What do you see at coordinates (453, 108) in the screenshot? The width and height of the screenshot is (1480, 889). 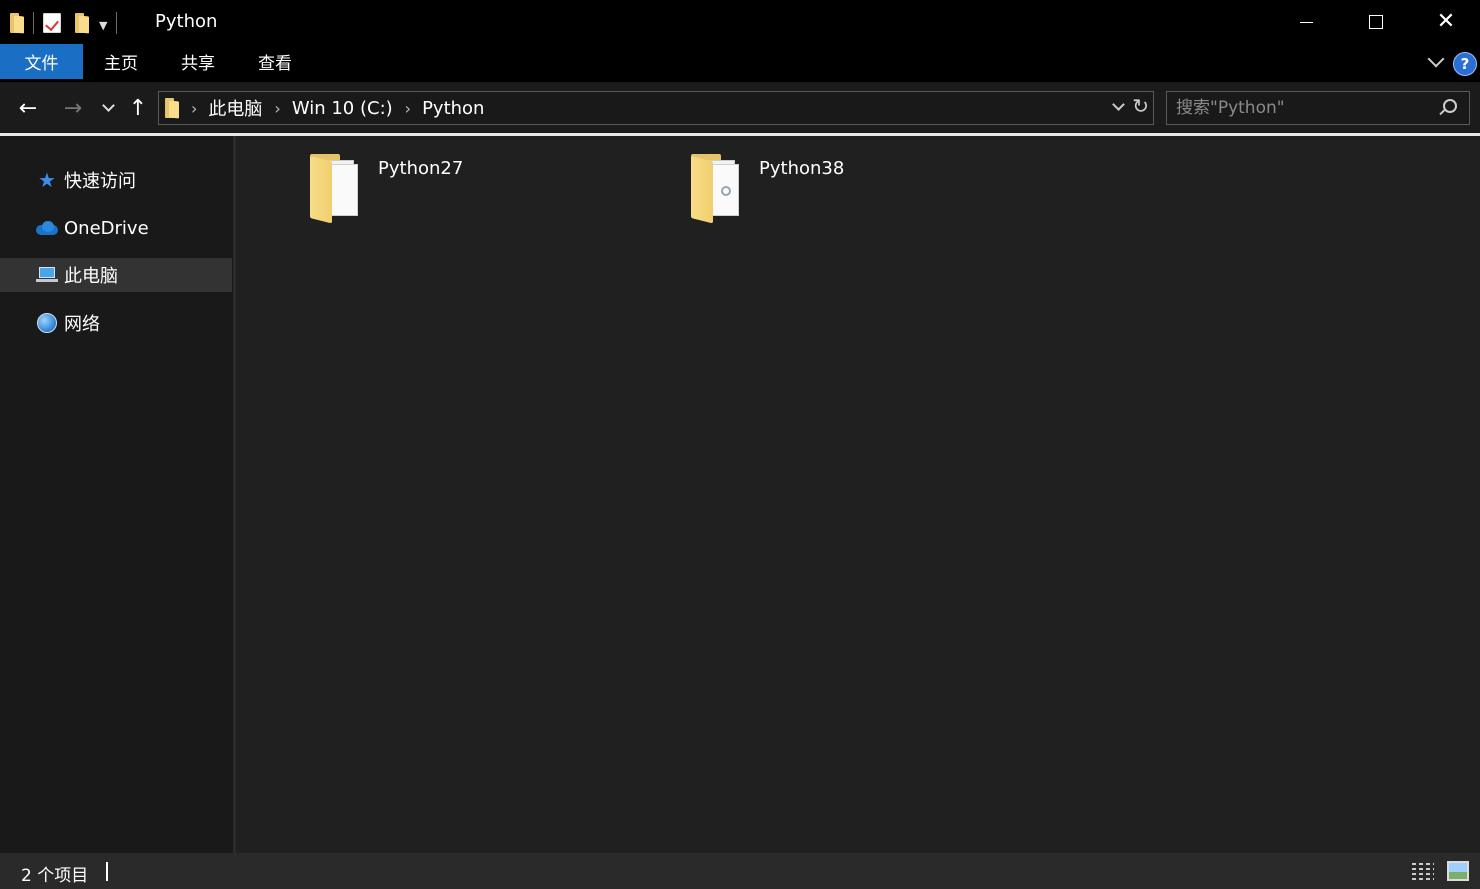 I see `breadcrumb-python: Python` at bounding box center [453, 108].